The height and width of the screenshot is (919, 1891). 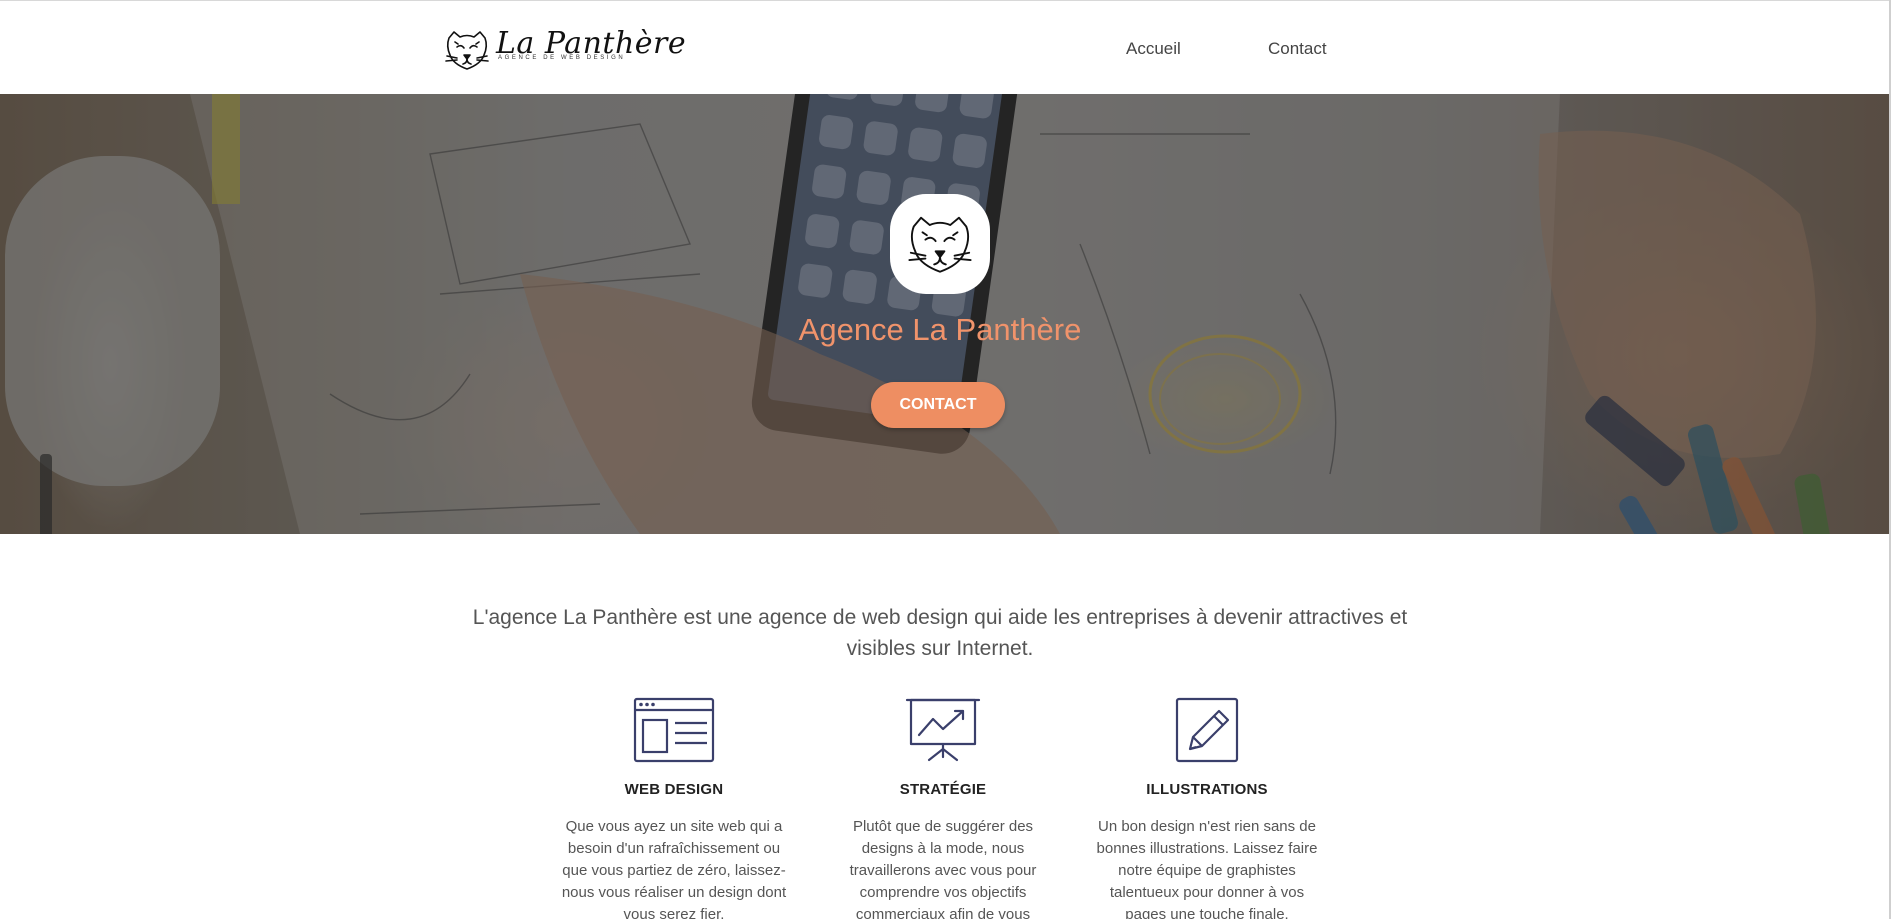 What do you see at coordinates (674, 789) in the screenshot?
I see `feature-title: WEB DESIGN` at bounding box center [674, 789].